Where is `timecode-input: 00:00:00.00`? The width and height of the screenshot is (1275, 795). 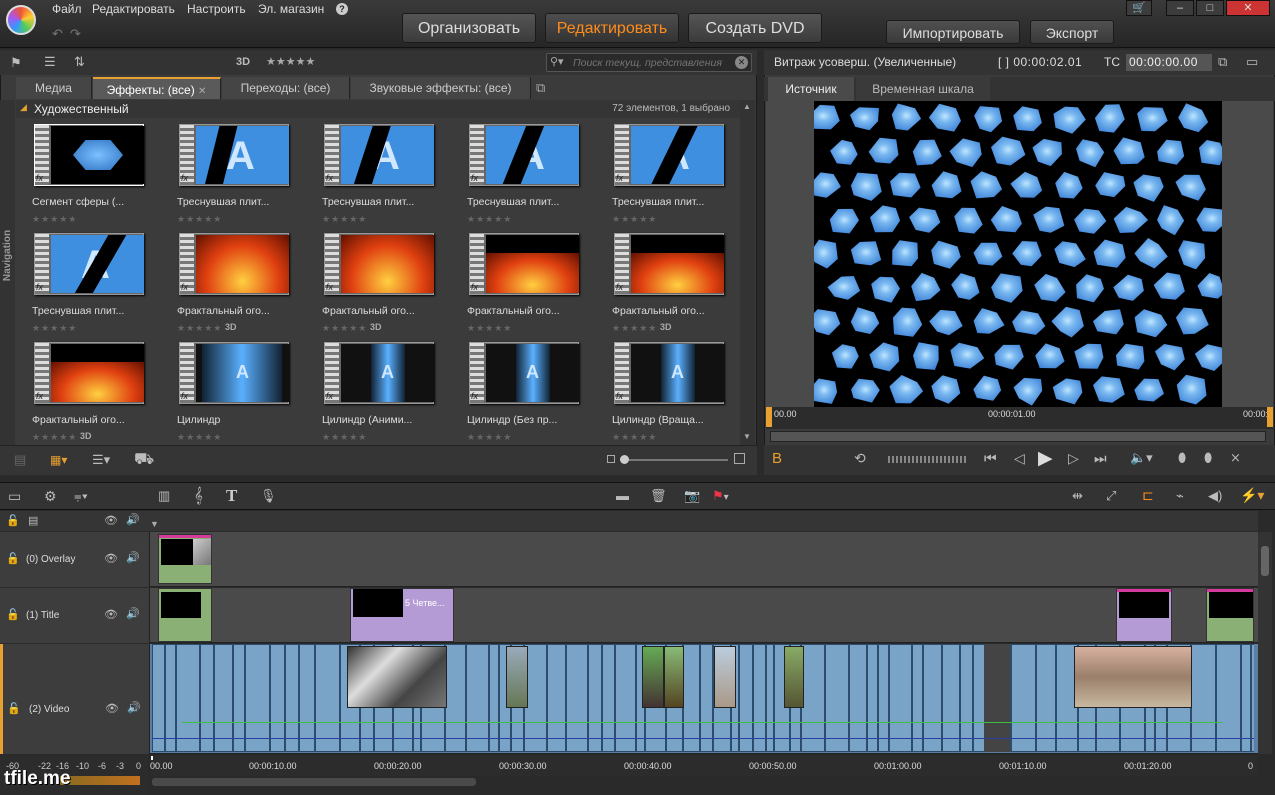
timecode-input: 00:00:00.00 is located at coordinates (1169, 62).